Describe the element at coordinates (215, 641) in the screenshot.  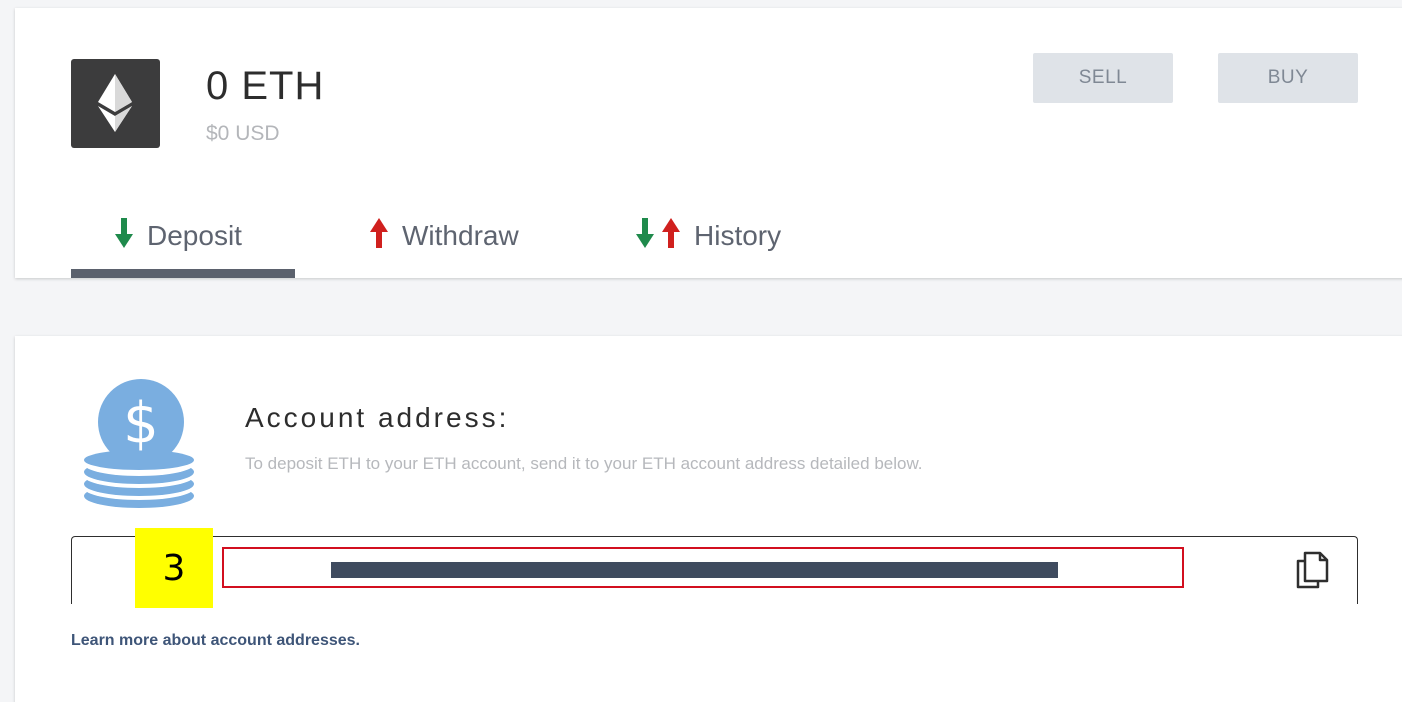
I see `learn-more-link: Learn more about account addresses.` at that location.